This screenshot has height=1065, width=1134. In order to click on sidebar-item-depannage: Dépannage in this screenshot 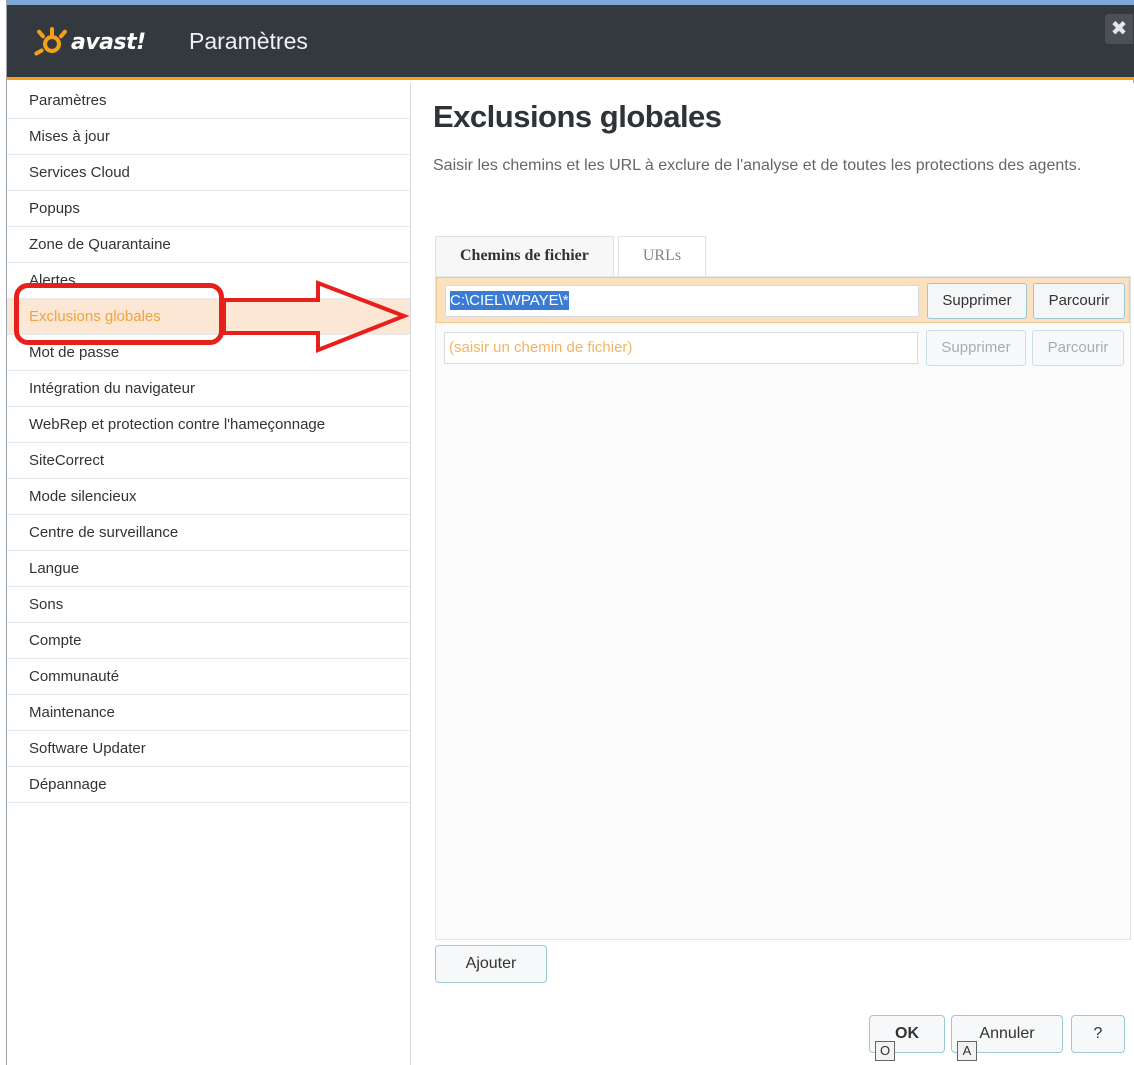, I will do `click(208, 785)`.